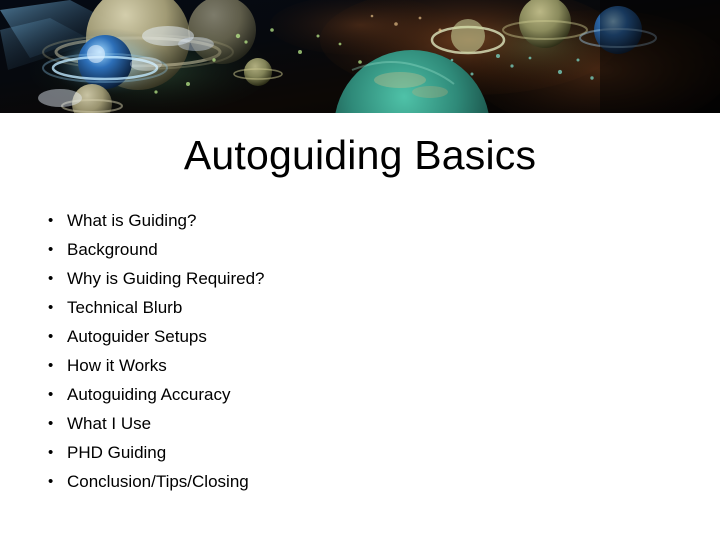  What do you see at coordinates (125, 307) in the screenshot?
I see `list-item-label: Technical Blurb` at bounding box center [125, 307].